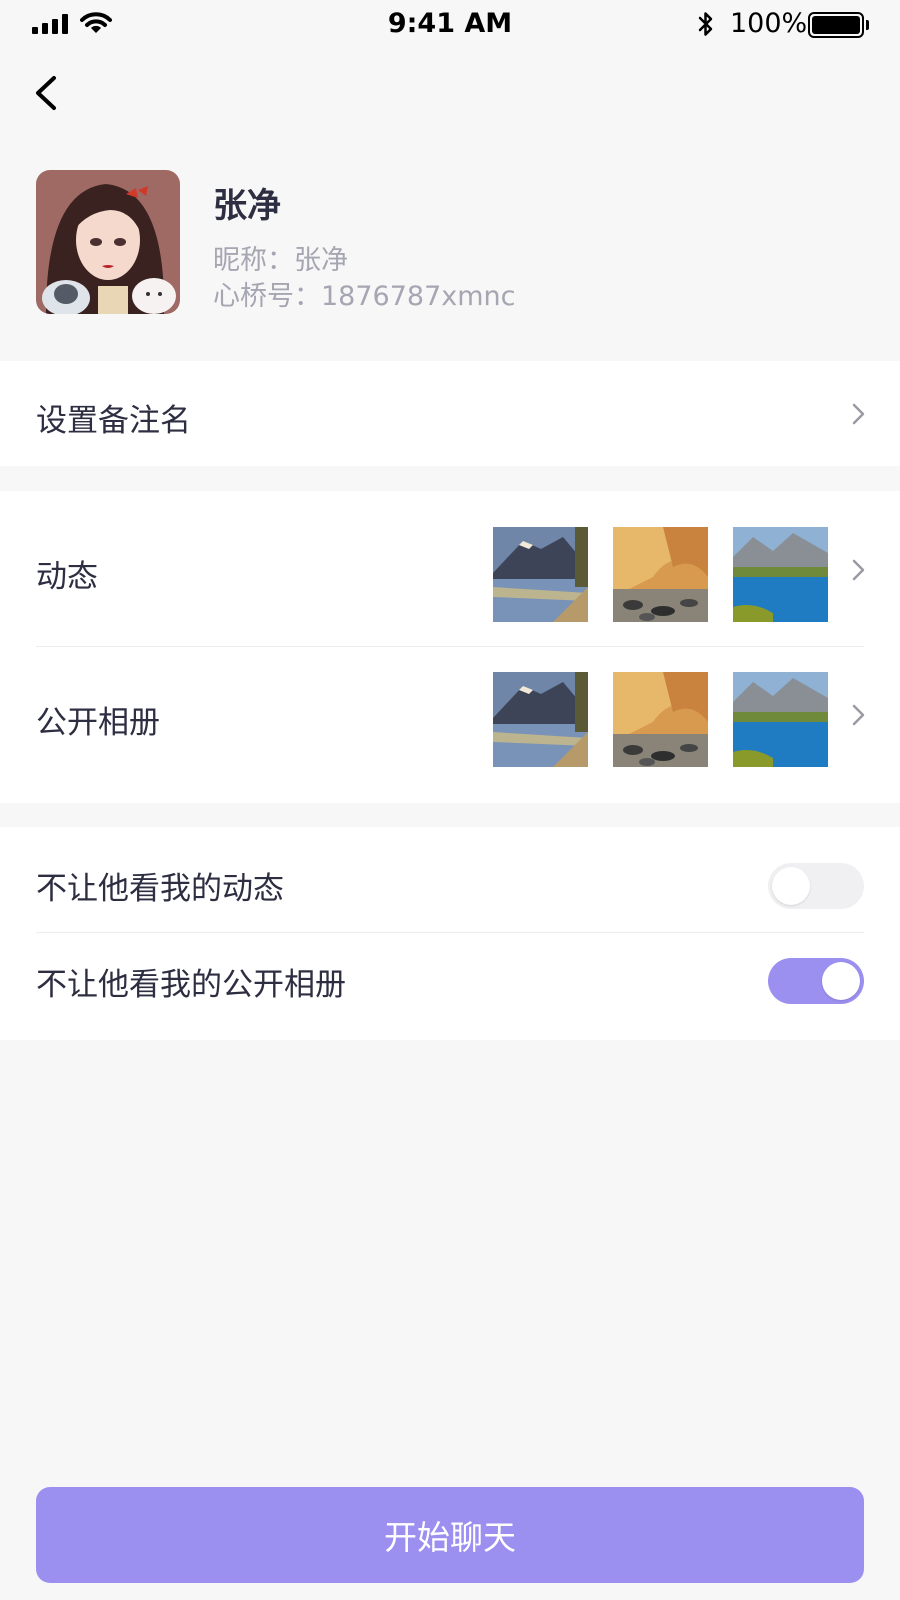 This screenshot has width=900, height=1600. What do you see at coordinates (450, 879) in the screenshot?
I see `hide-moments-row: 不让他看我的动态` at bounding box center [450, 879].